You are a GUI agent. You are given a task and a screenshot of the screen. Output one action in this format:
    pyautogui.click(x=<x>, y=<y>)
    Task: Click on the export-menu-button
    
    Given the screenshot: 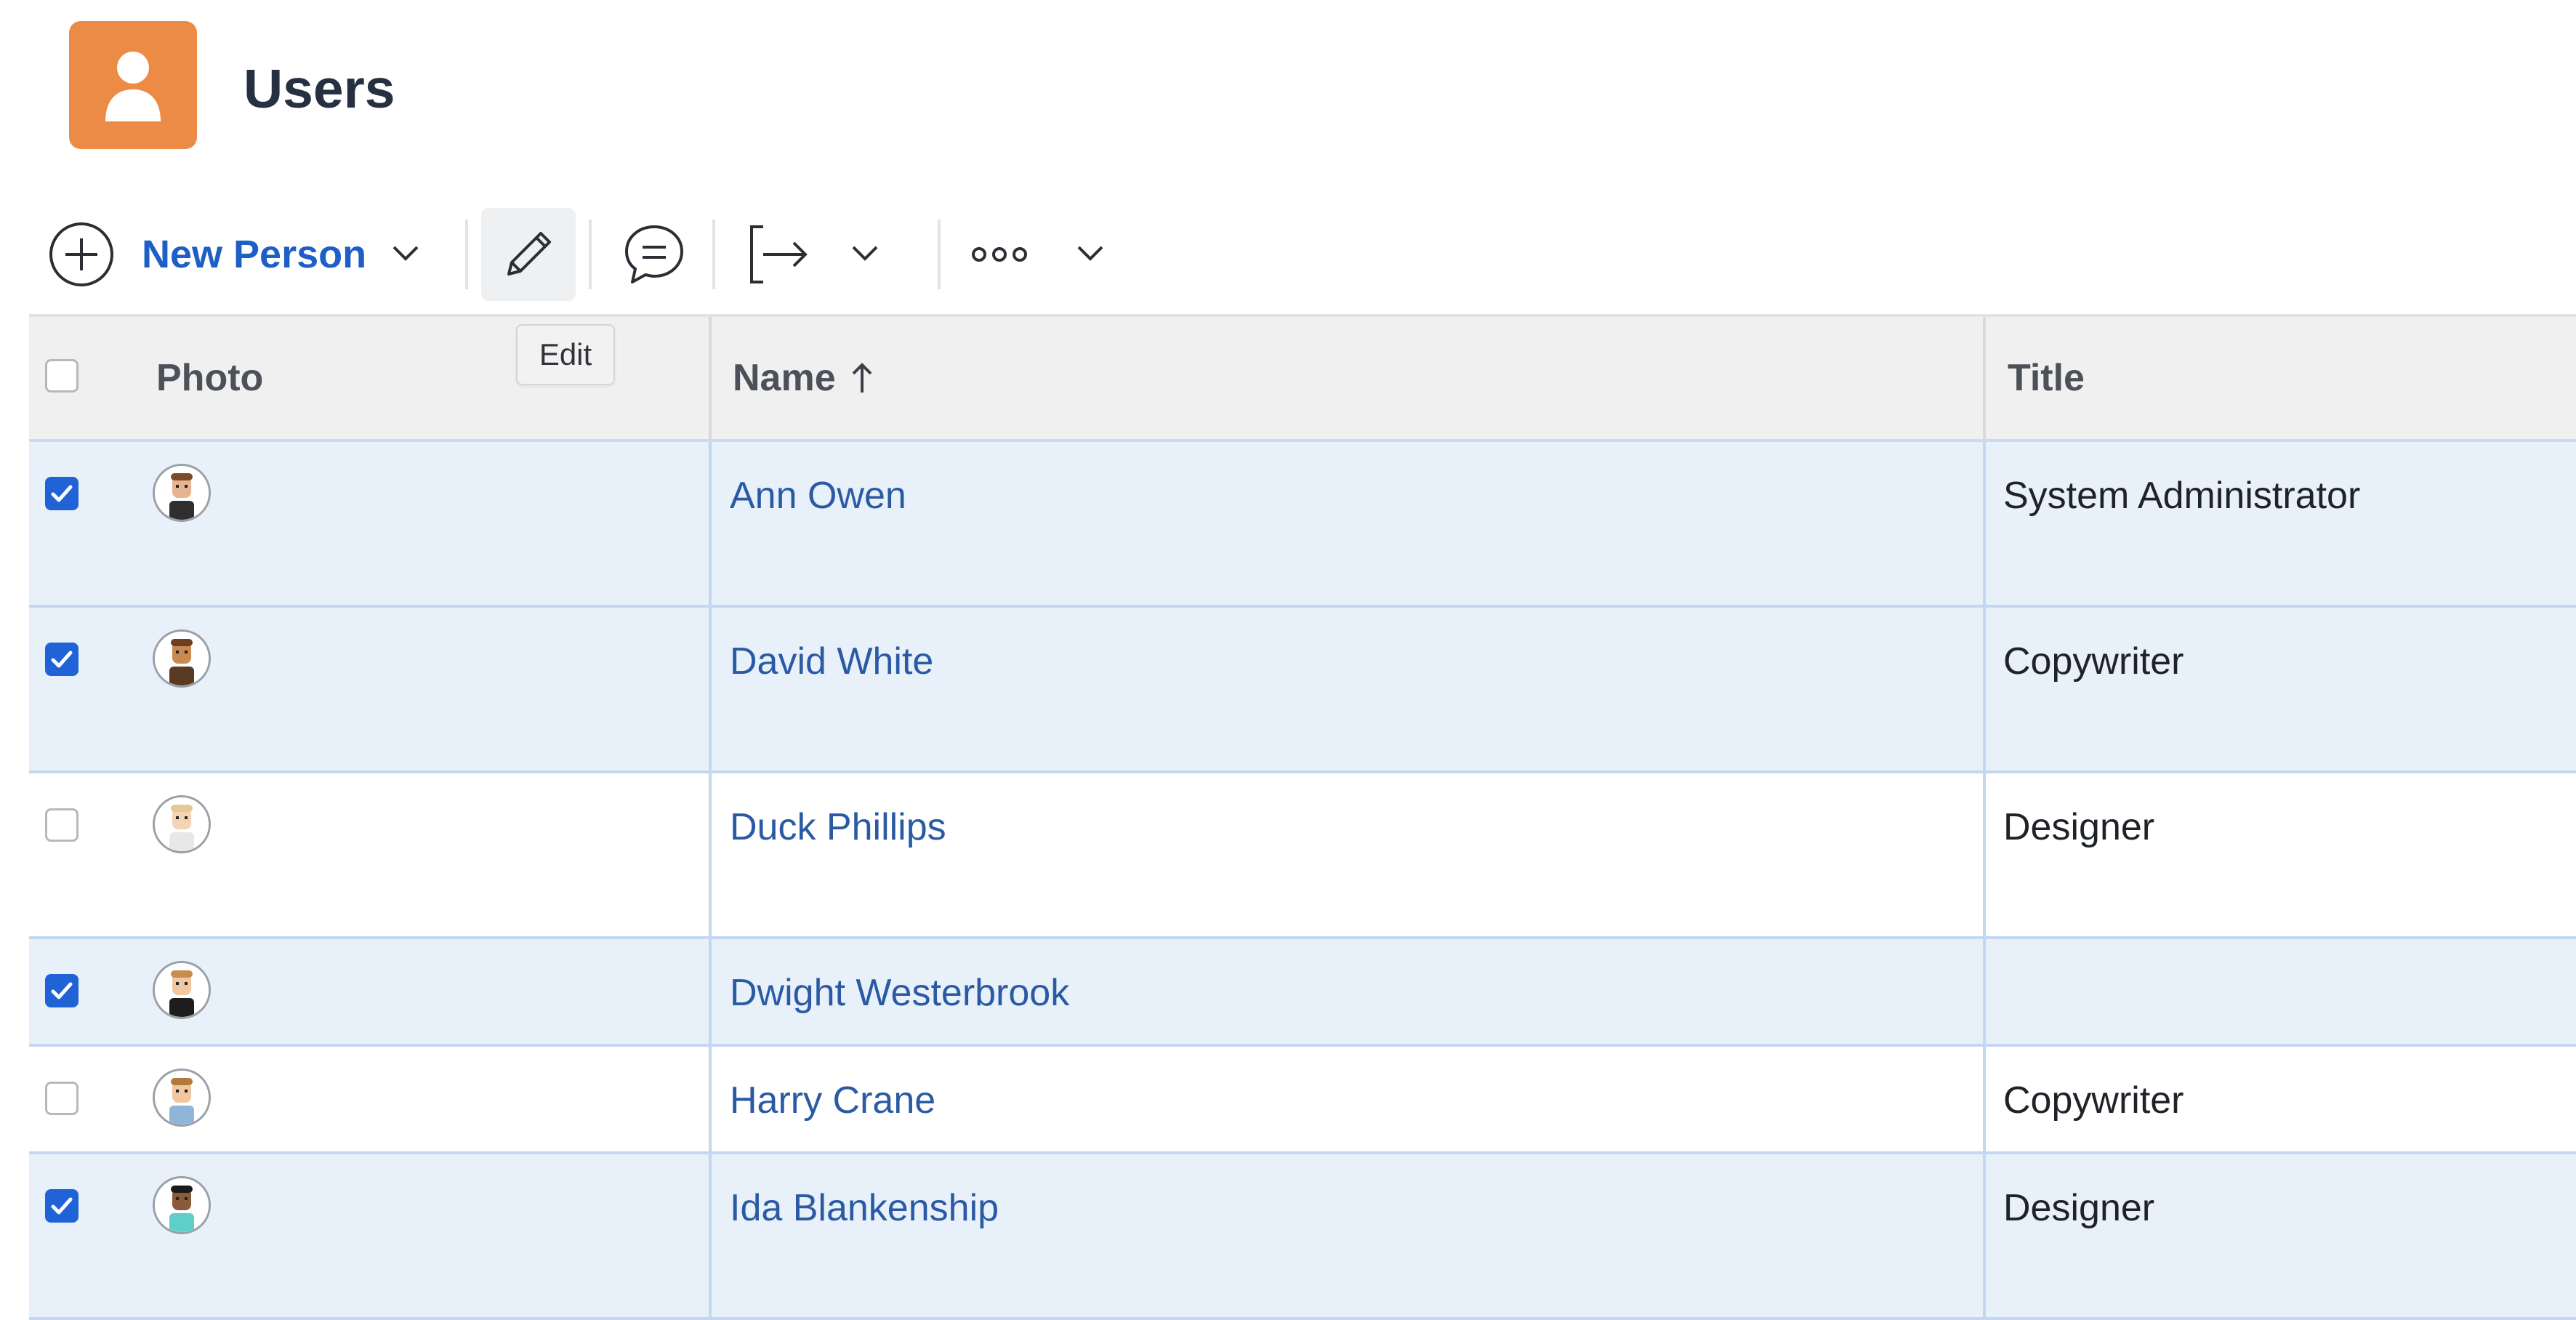 What is the action you would take?
    pyautogui.click(x=865, y=254)
    